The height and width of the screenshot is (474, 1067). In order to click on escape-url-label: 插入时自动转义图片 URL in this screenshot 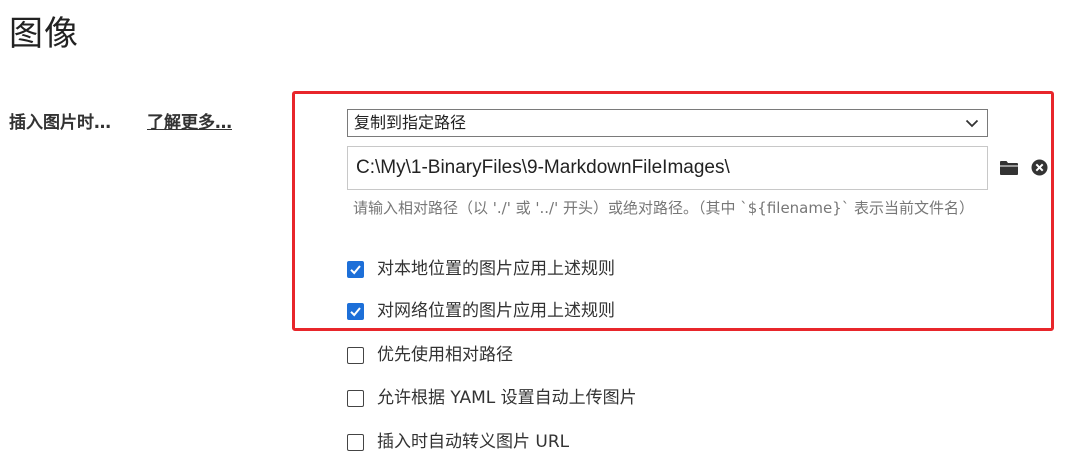, I will do `click(473, 442)`.